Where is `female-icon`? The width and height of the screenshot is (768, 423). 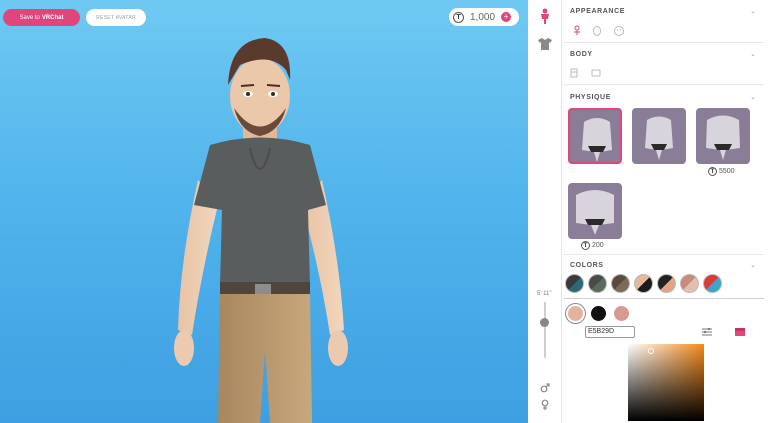
female-icon is located at coordinates (545, 405).